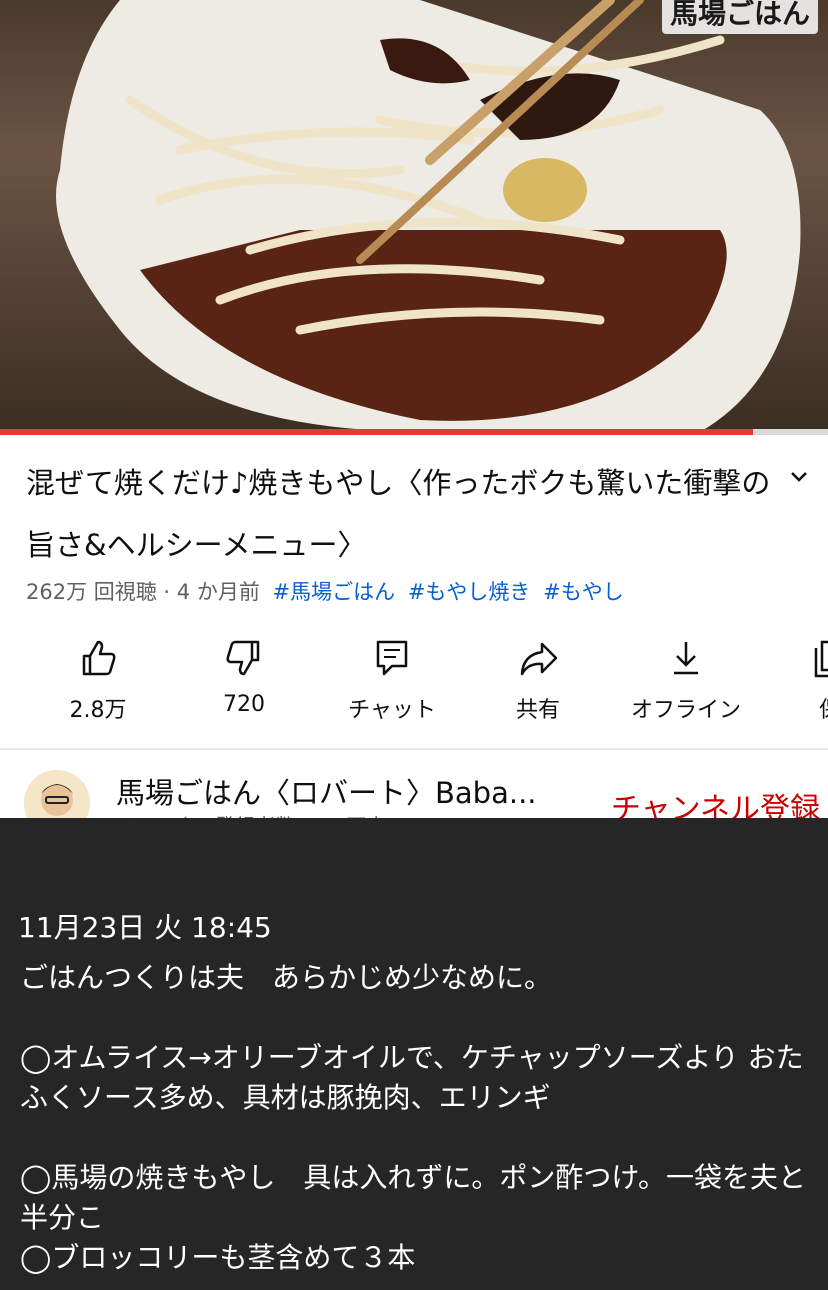 This screenshot has width=828, height=1290. What do you see at coordinates (686, 678) in the screenshot?
I see `offline-button: オフライン` at bounding box center [686, 678].